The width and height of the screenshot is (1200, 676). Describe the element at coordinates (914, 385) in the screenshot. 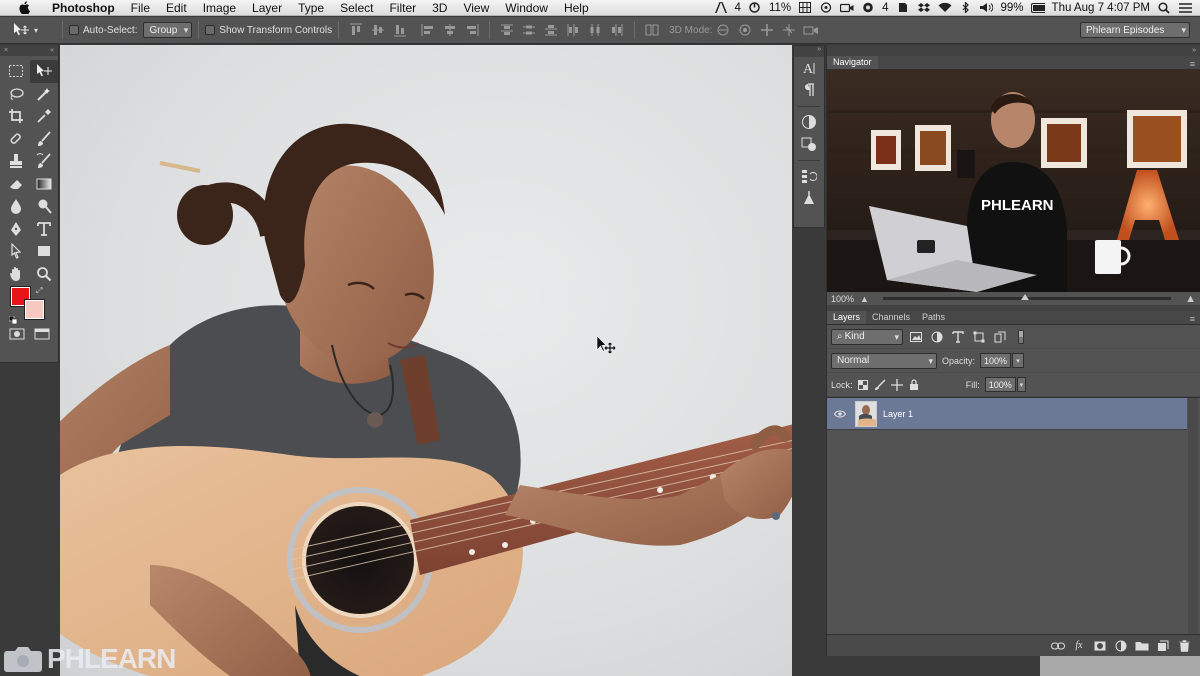

I see `lock-all-icon` at that location.